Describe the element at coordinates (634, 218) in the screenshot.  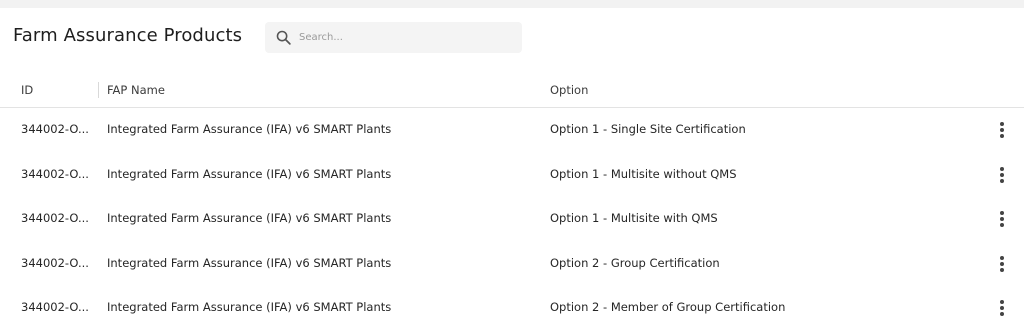
I see `cell-option: Option 1 - Multisite with QMS` at that location.